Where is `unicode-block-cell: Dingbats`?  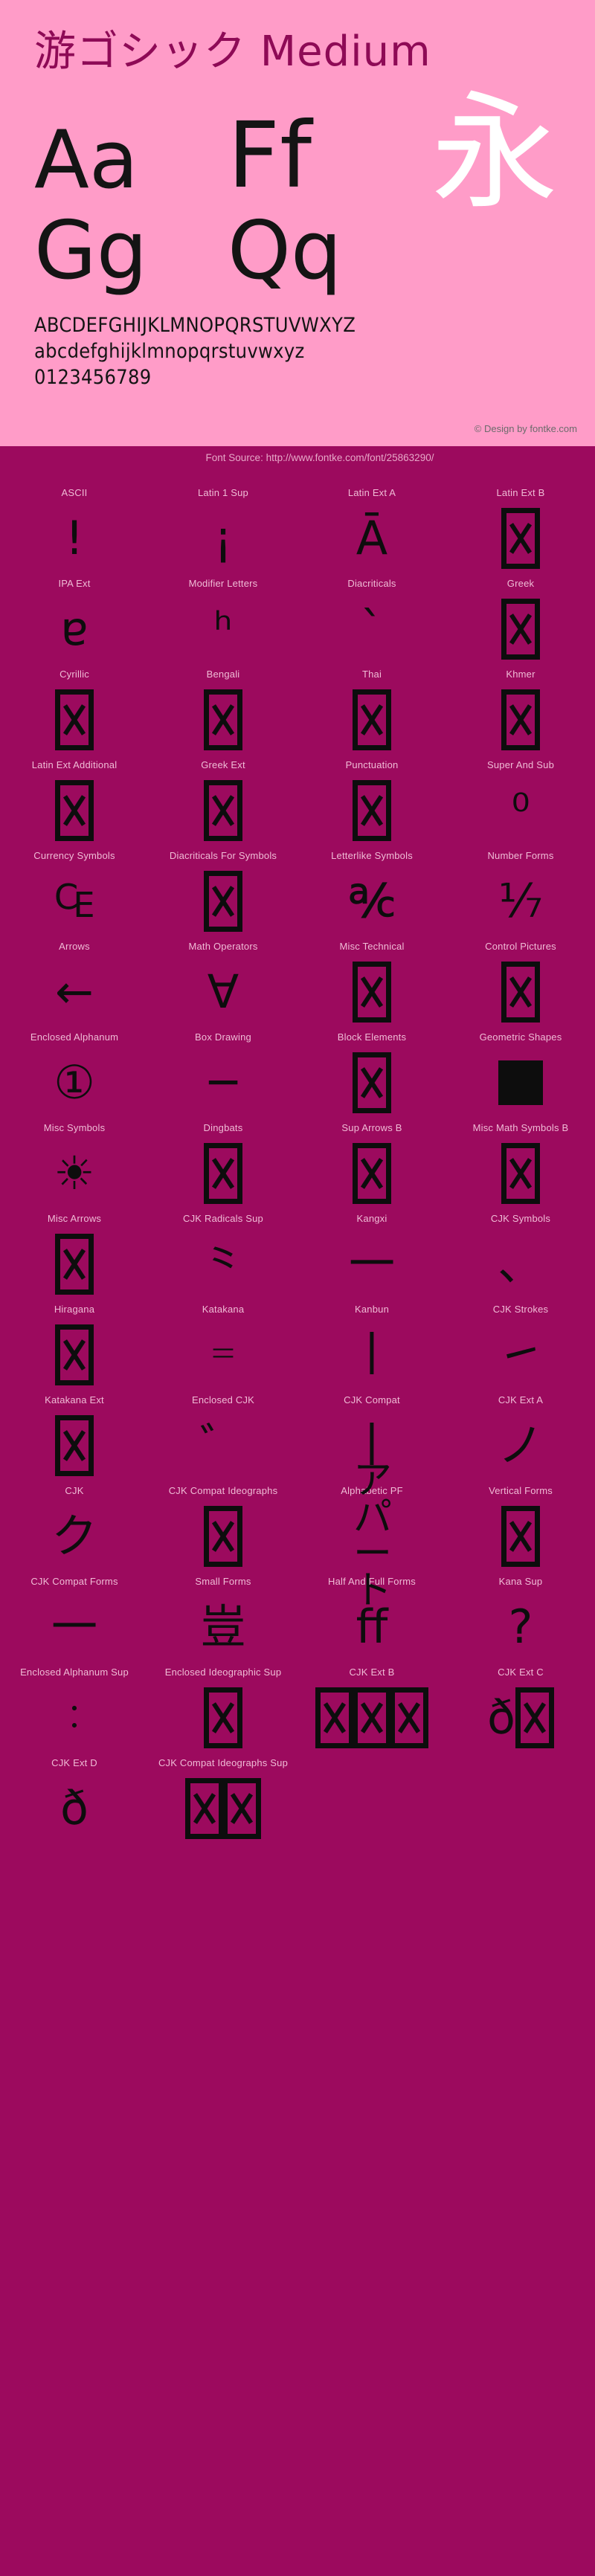 unicode-block-cell: Dingbats is located at coordinates (224, 1162).